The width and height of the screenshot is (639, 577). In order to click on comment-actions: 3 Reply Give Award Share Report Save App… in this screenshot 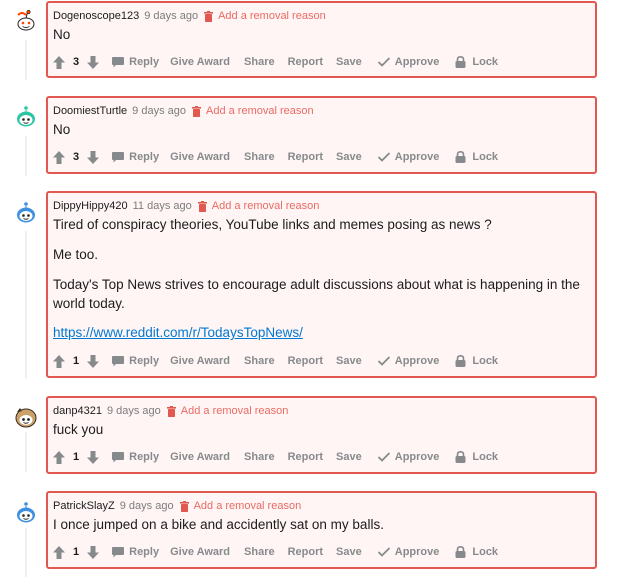, I will do `click(275, 157)`.